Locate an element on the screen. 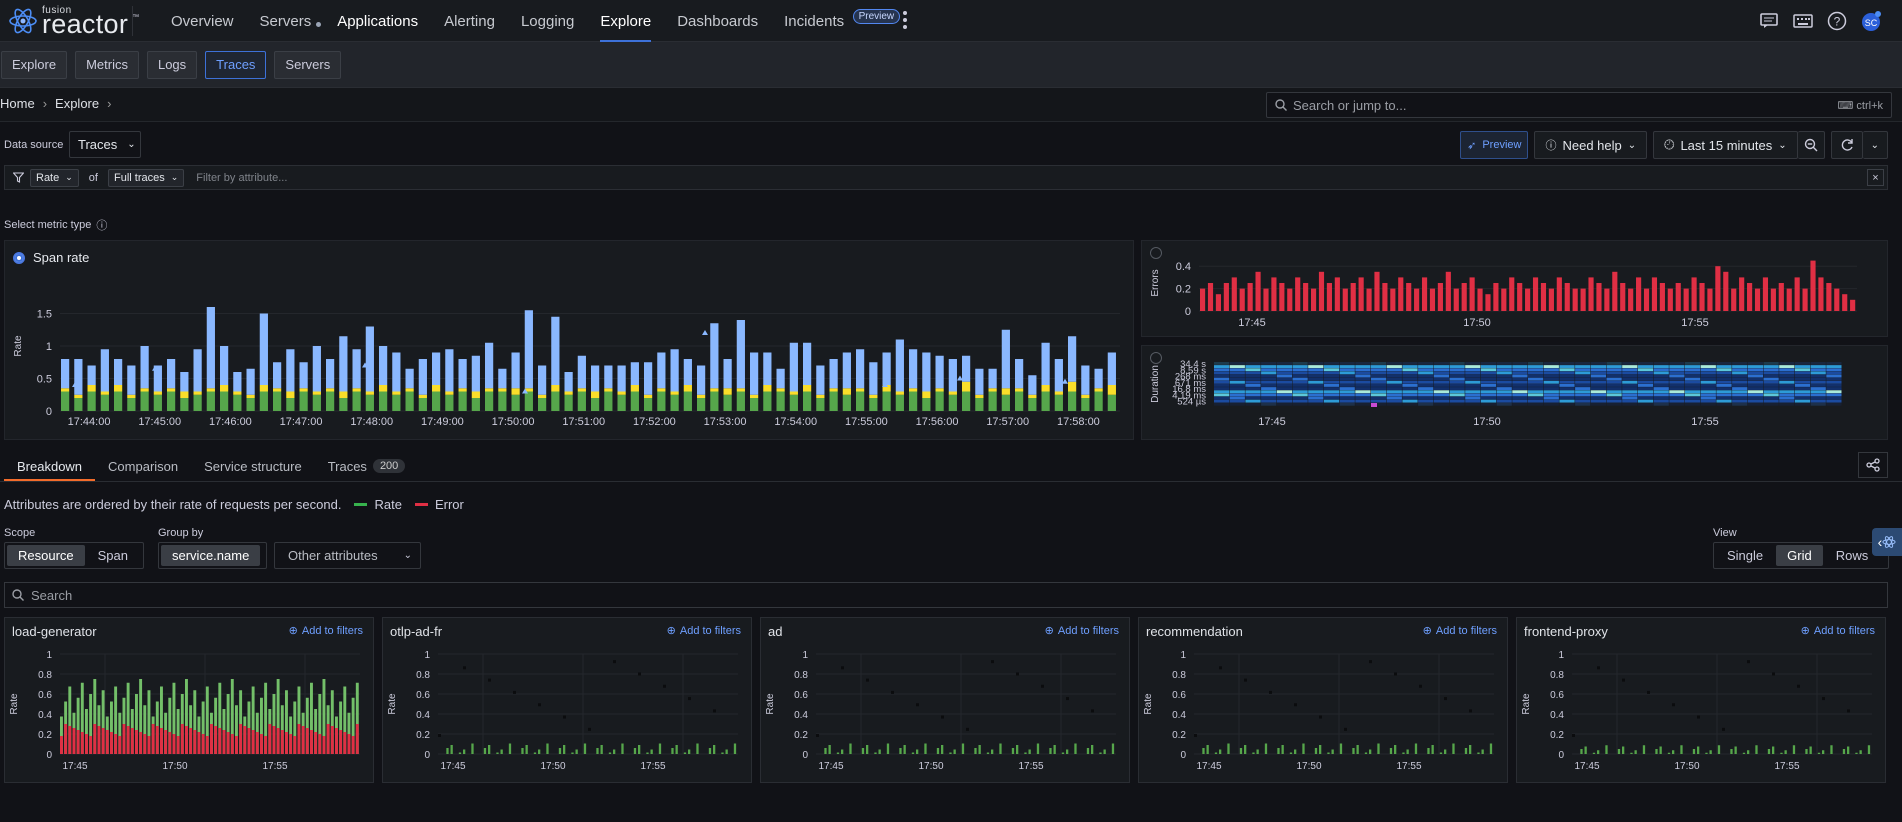 The height and width of the screenshot is (822, 1902). chat-icon is located at coordinates (1769, 21).